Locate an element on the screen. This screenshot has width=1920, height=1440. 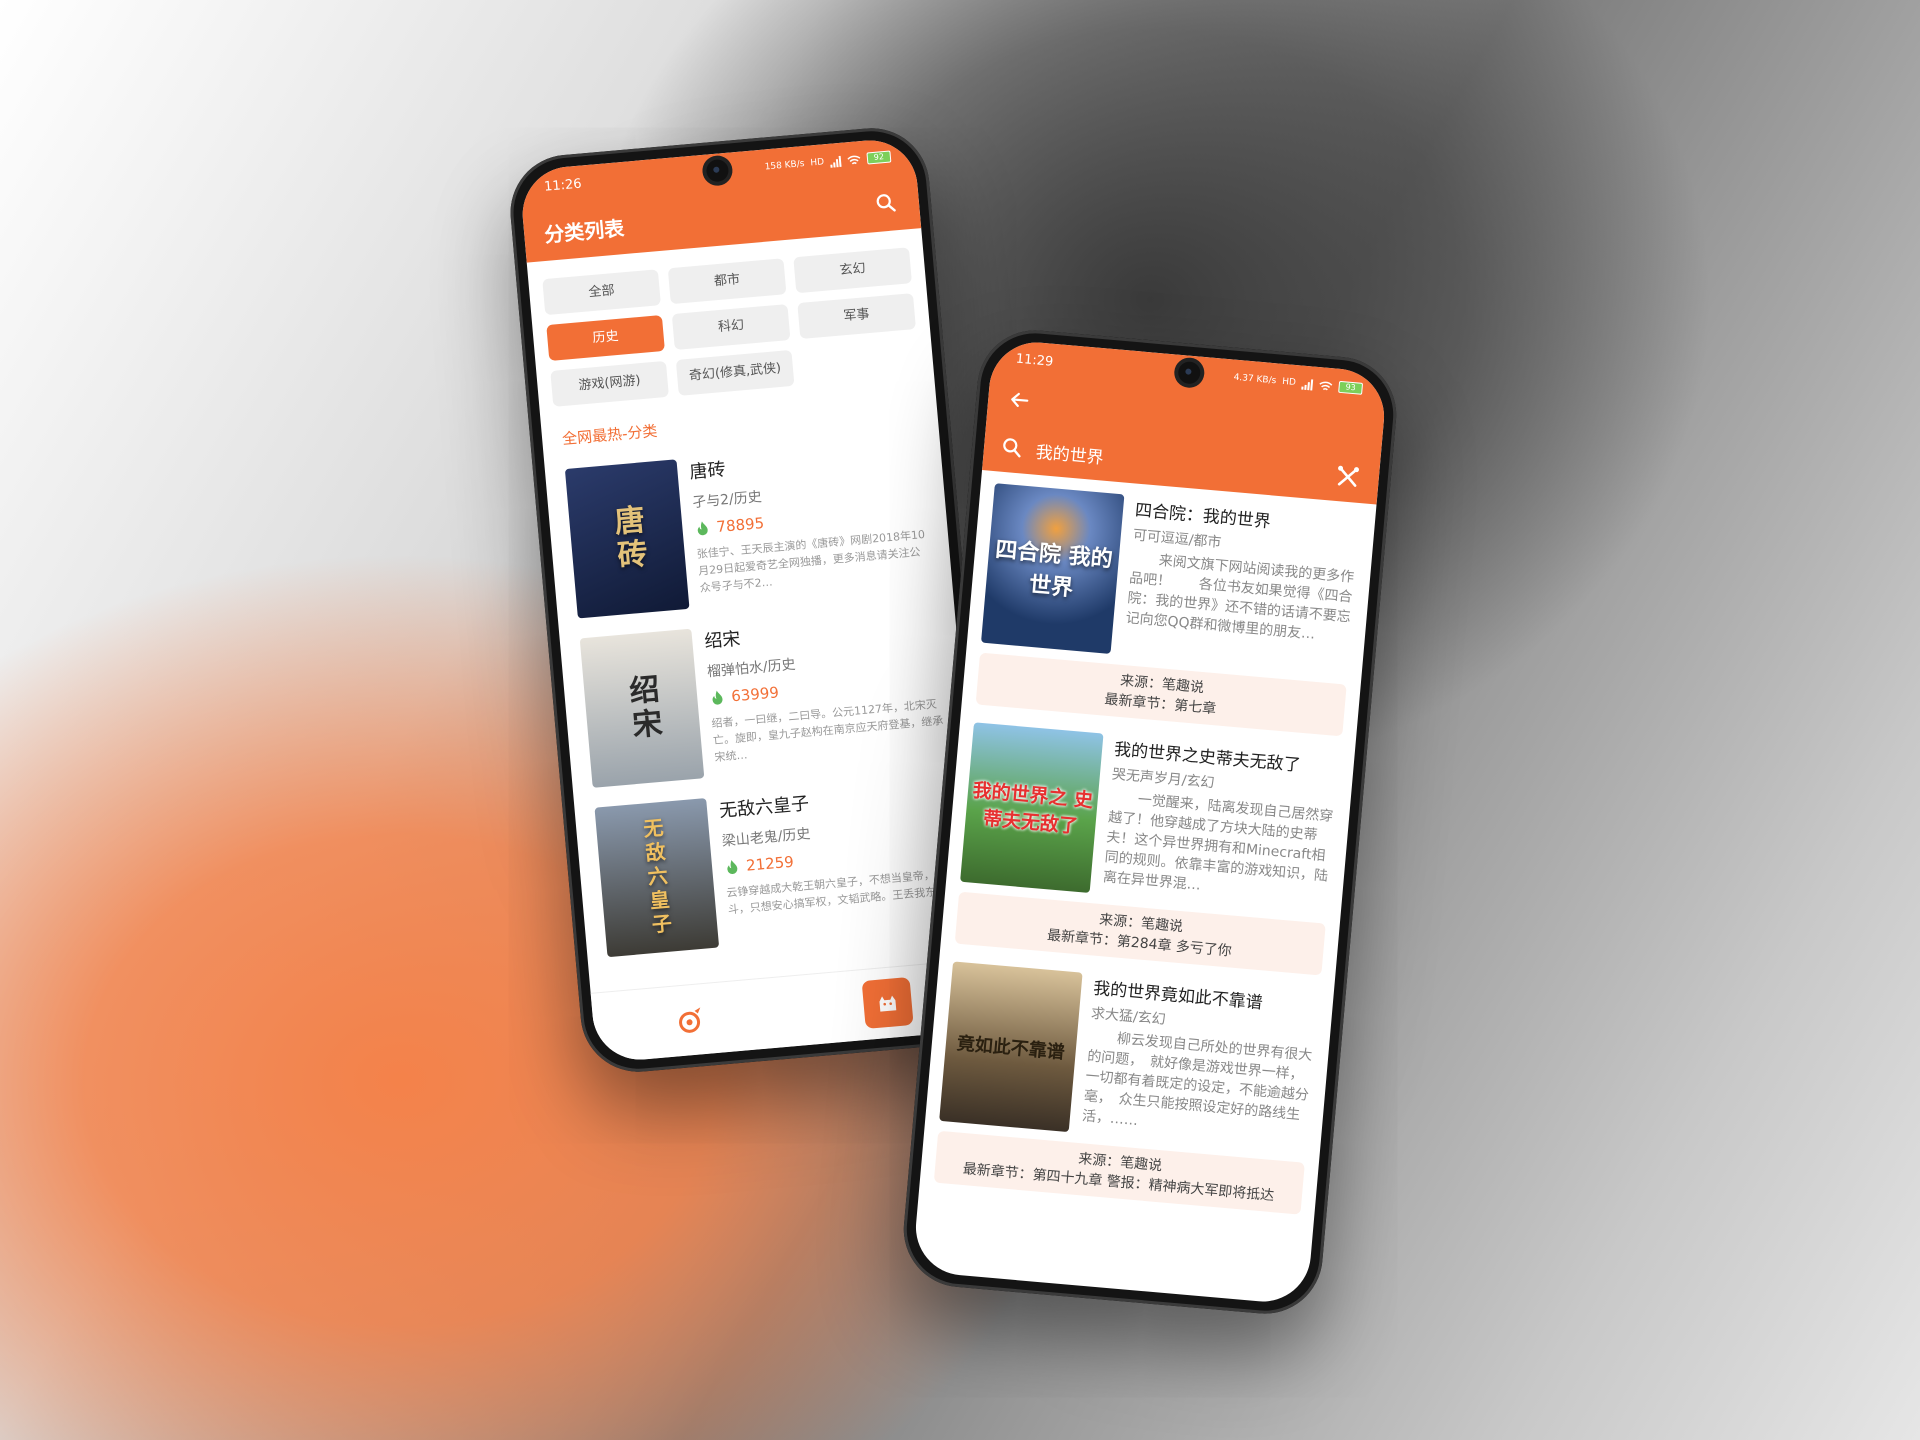
back-button is located at coordinates (1019, 400).